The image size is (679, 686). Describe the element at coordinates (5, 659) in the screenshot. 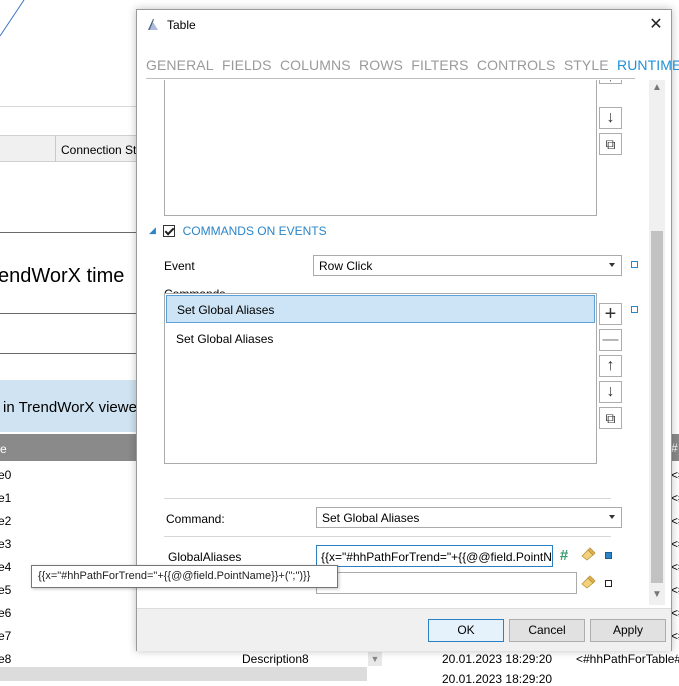

I see `table-row: e8` at that location.